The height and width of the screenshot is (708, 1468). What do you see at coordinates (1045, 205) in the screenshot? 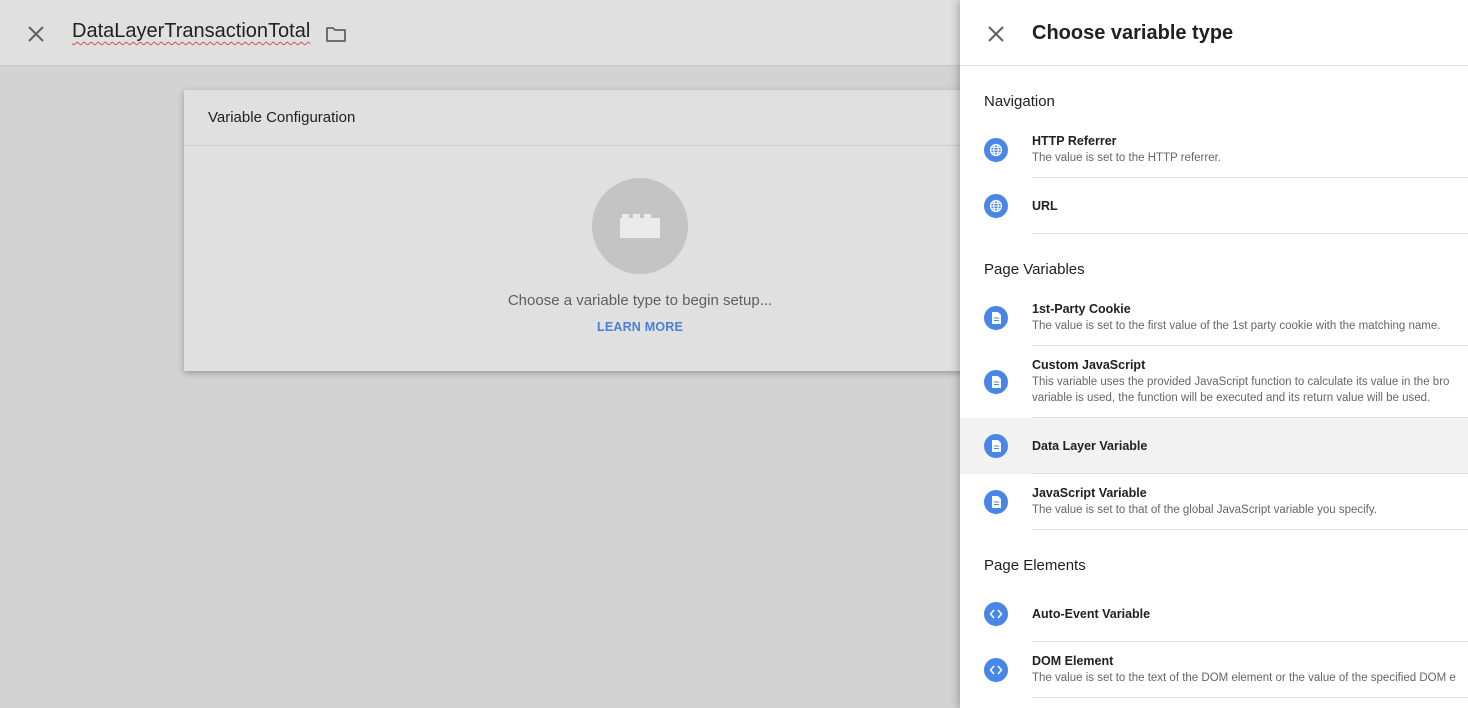
I see `variable-type-name: URL` at bounding box center [1045, 205].